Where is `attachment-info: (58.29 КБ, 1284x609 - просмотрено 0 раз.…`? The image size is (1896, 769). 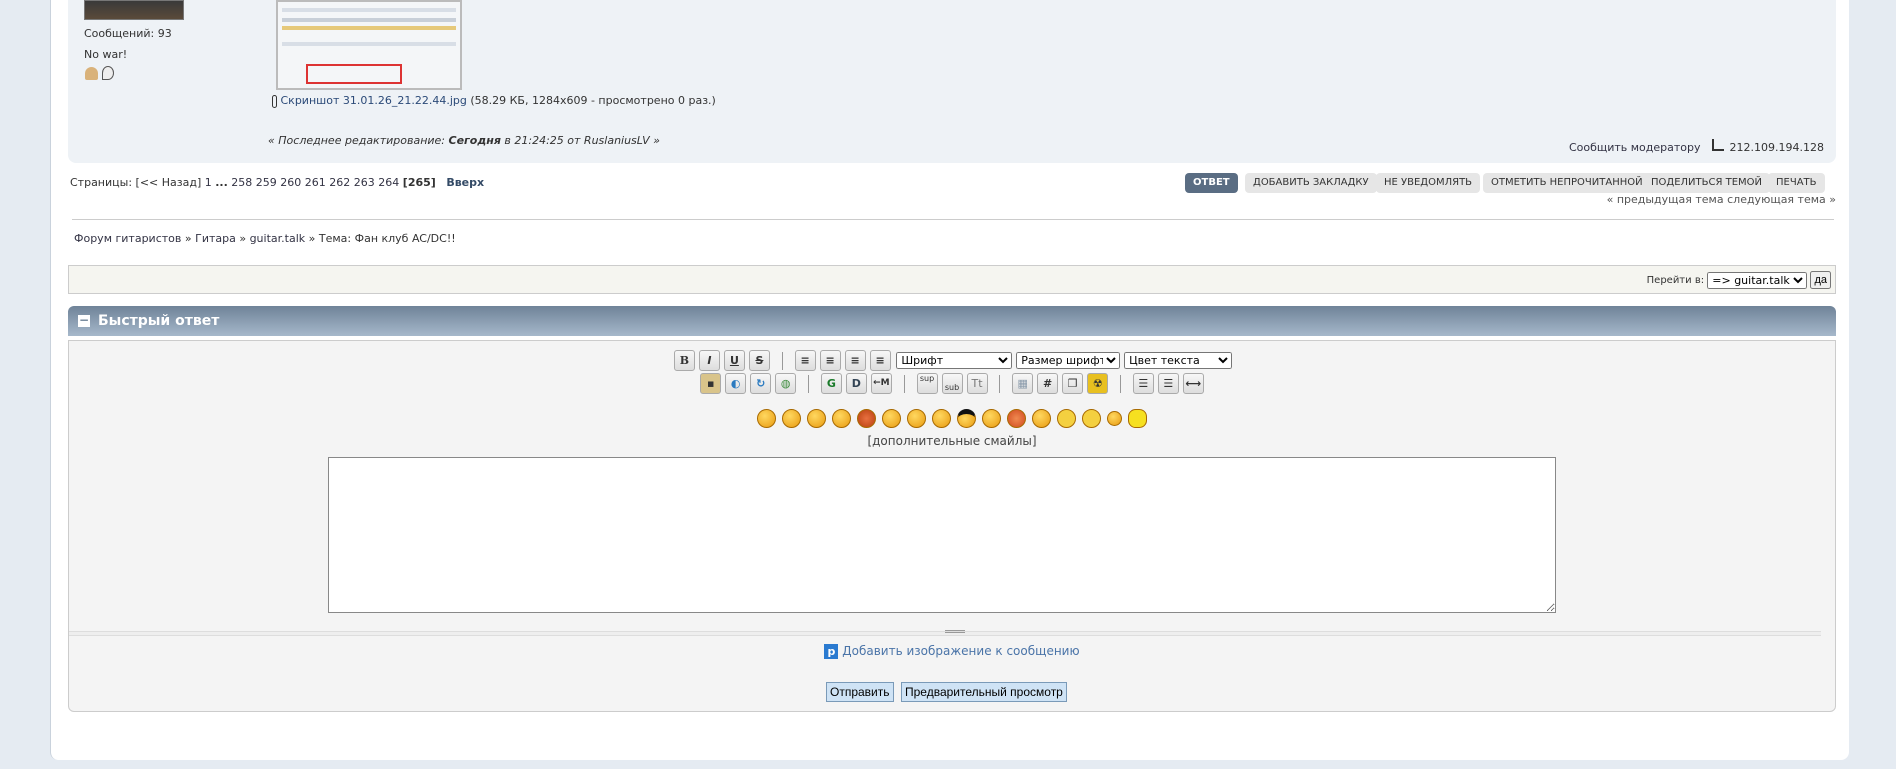 attachment-info: (58.29 КБ, 1284x609 - просмотрено 0 раз.… is located at coordinates (593, 100).